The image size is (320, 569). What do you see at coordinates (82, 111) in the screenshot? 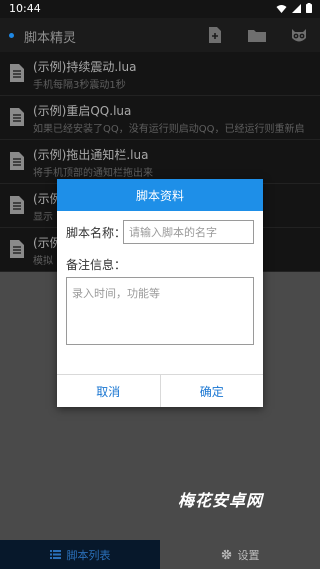
I see `script-name: (示例)重启QQ.lua` at bounding box center [82, 111].